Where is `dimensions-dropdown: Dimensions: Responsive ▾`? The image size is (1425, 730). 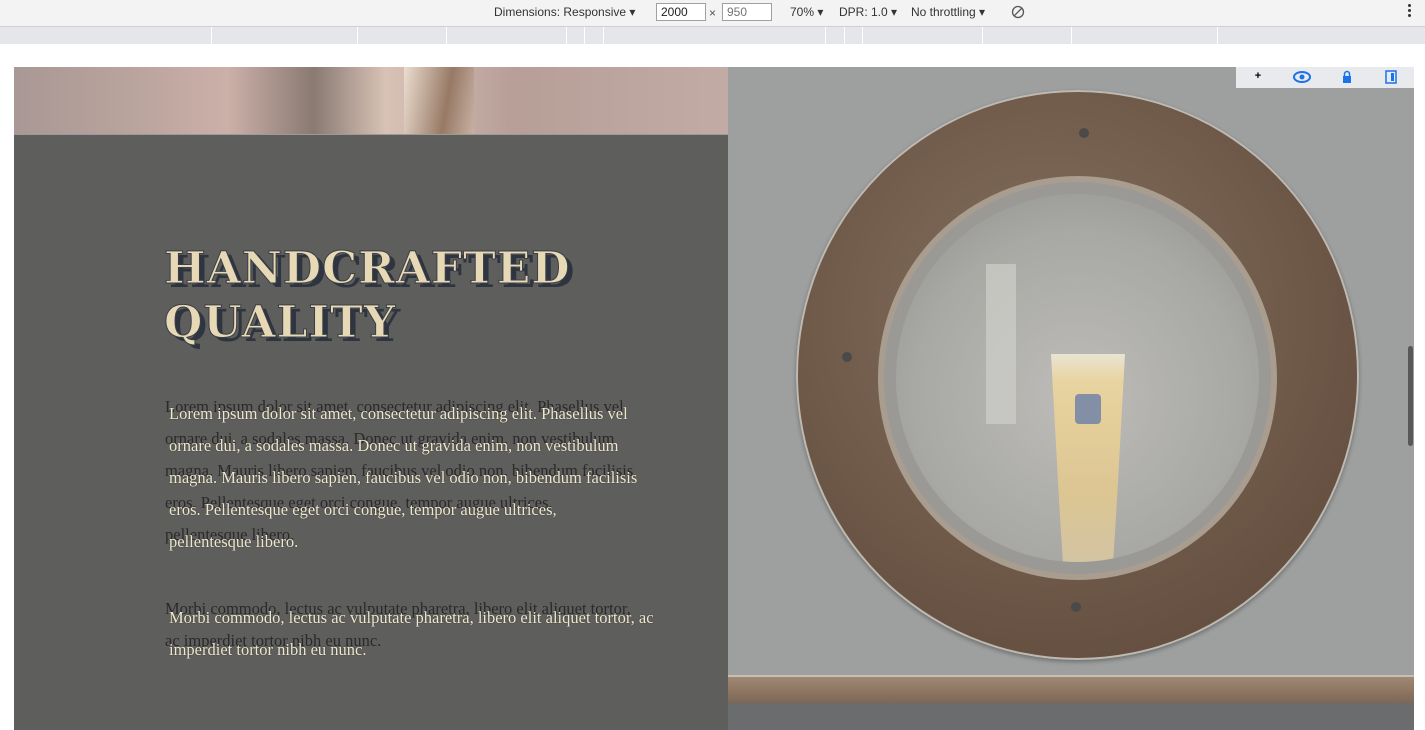
dimensions-dropdown: Dimensions: Responsive ▾ is located at coordinates (564, 12).